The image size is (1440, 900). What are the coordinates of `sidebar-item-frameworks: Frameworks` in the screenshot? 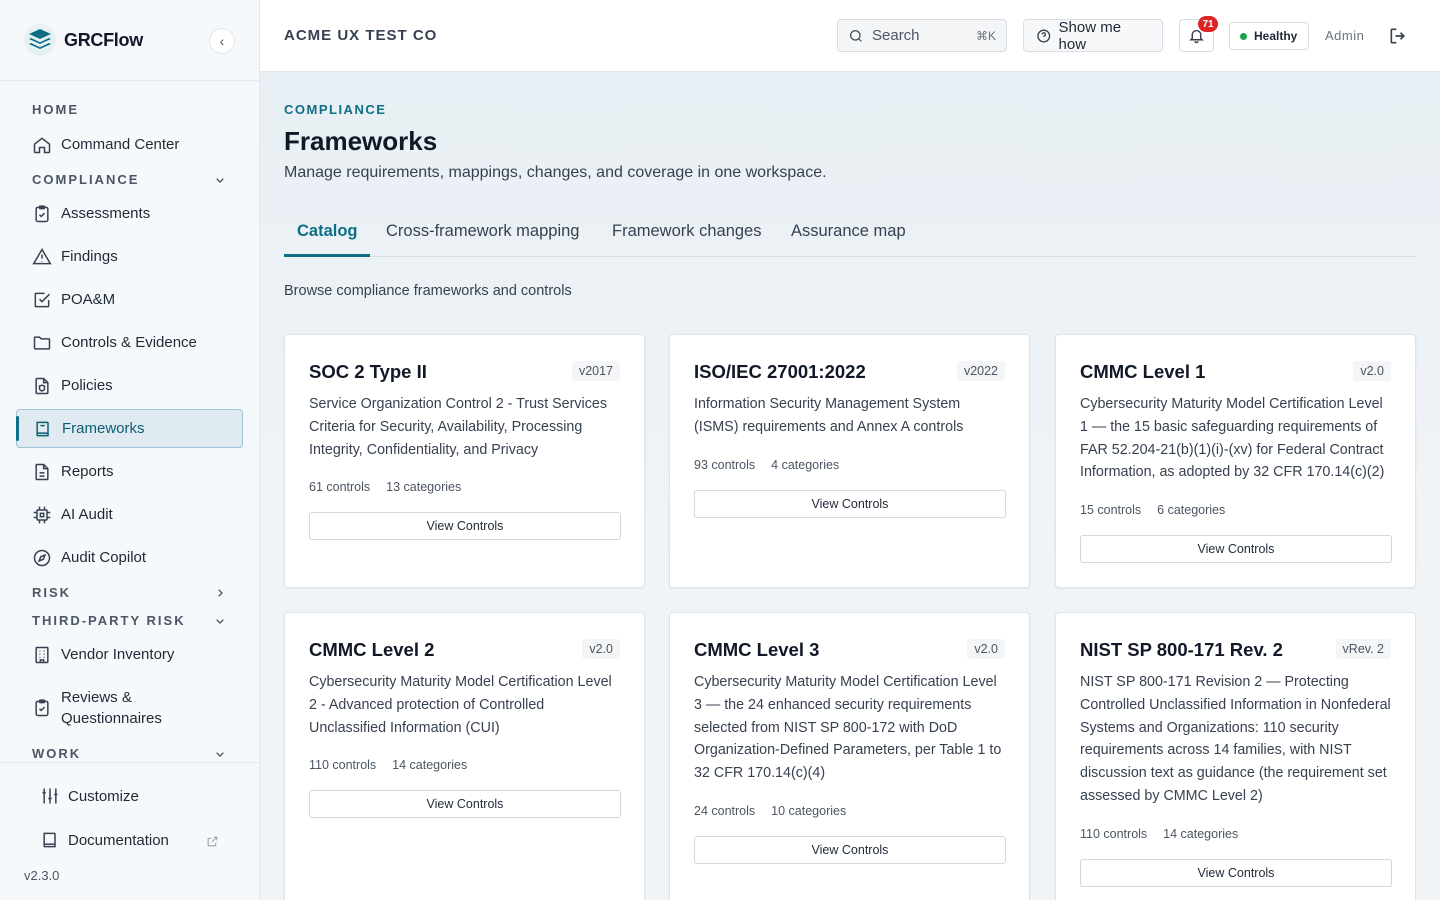 It's located at (129, 428).